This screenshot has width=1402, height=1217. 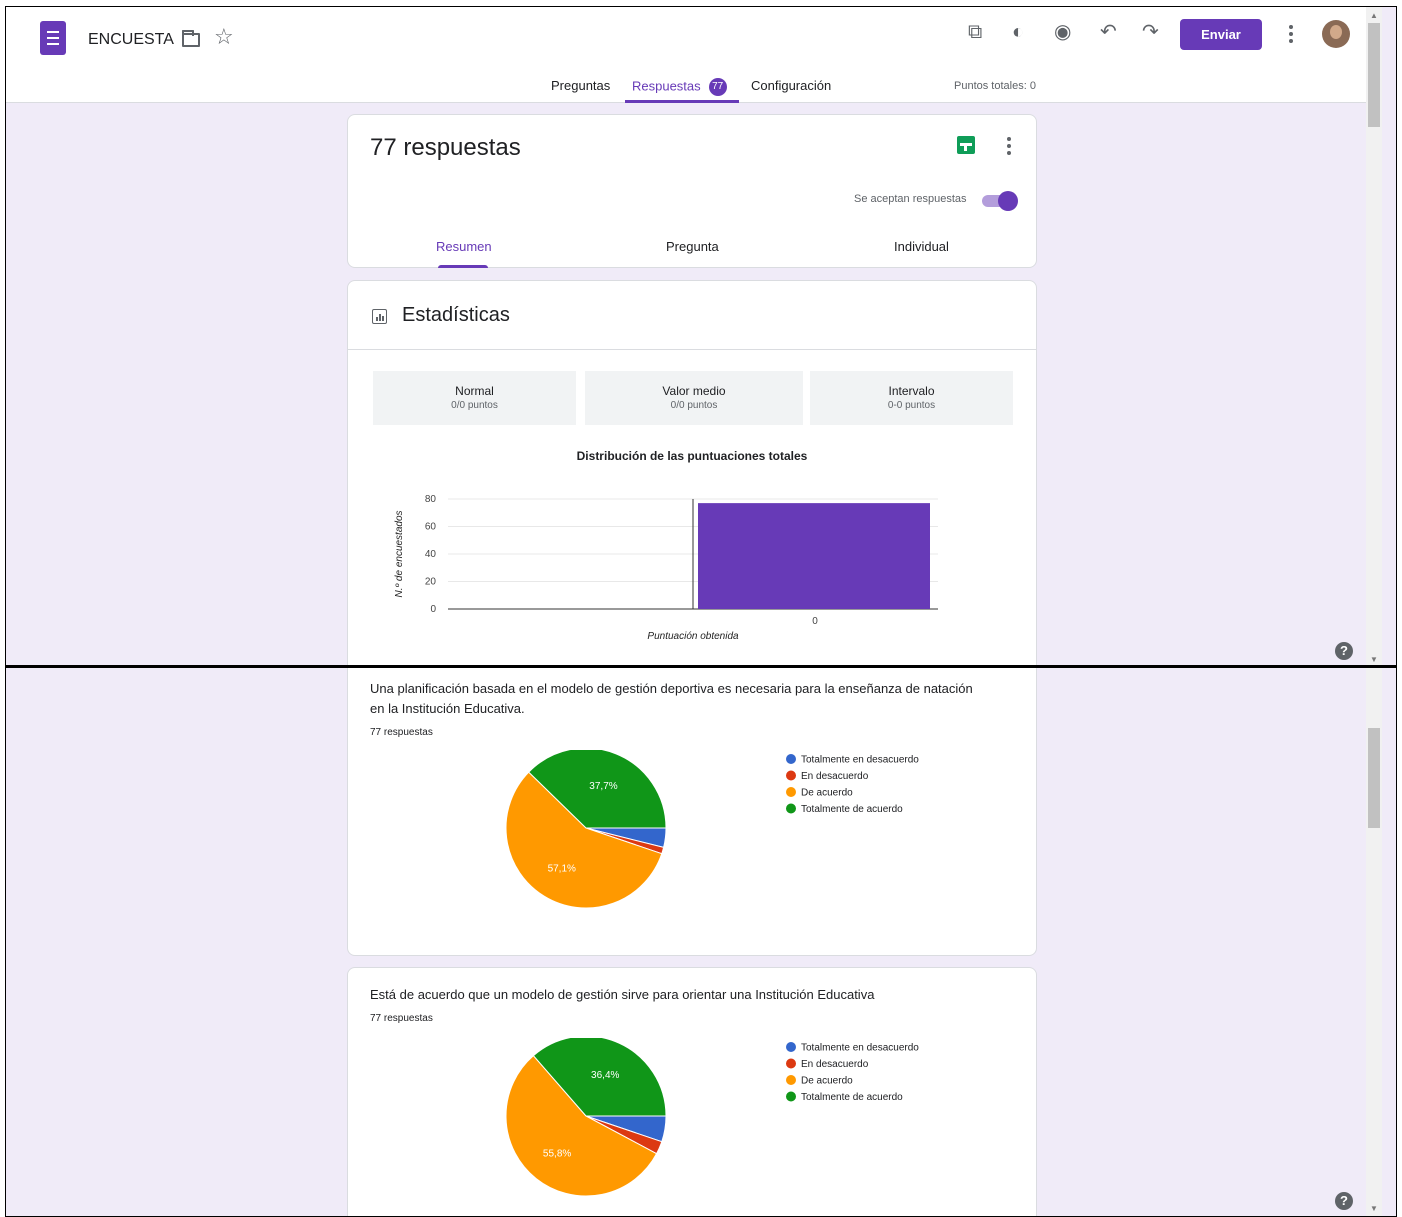 What do you see at coordinates (463, 266) in the screenshot?
I see `active-subtab-indicator` at bounding box center [463, 266].